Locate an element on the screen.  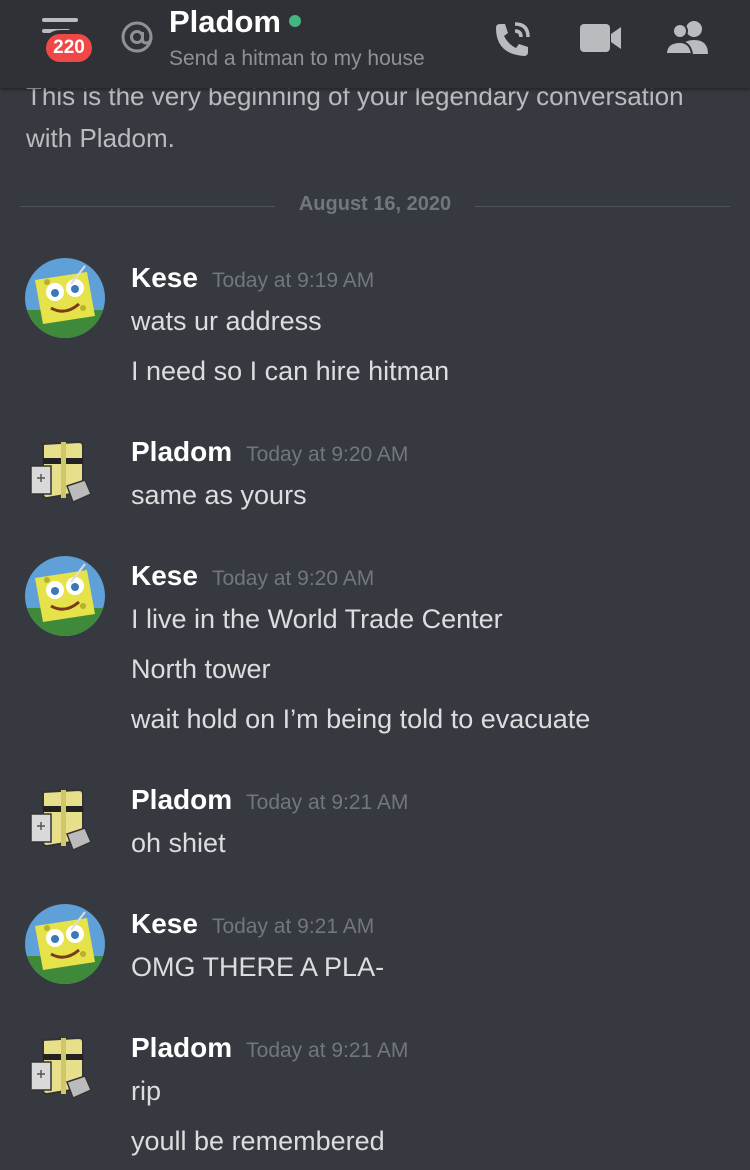
message-line: oh shiet is located at coordinates (178, 843).